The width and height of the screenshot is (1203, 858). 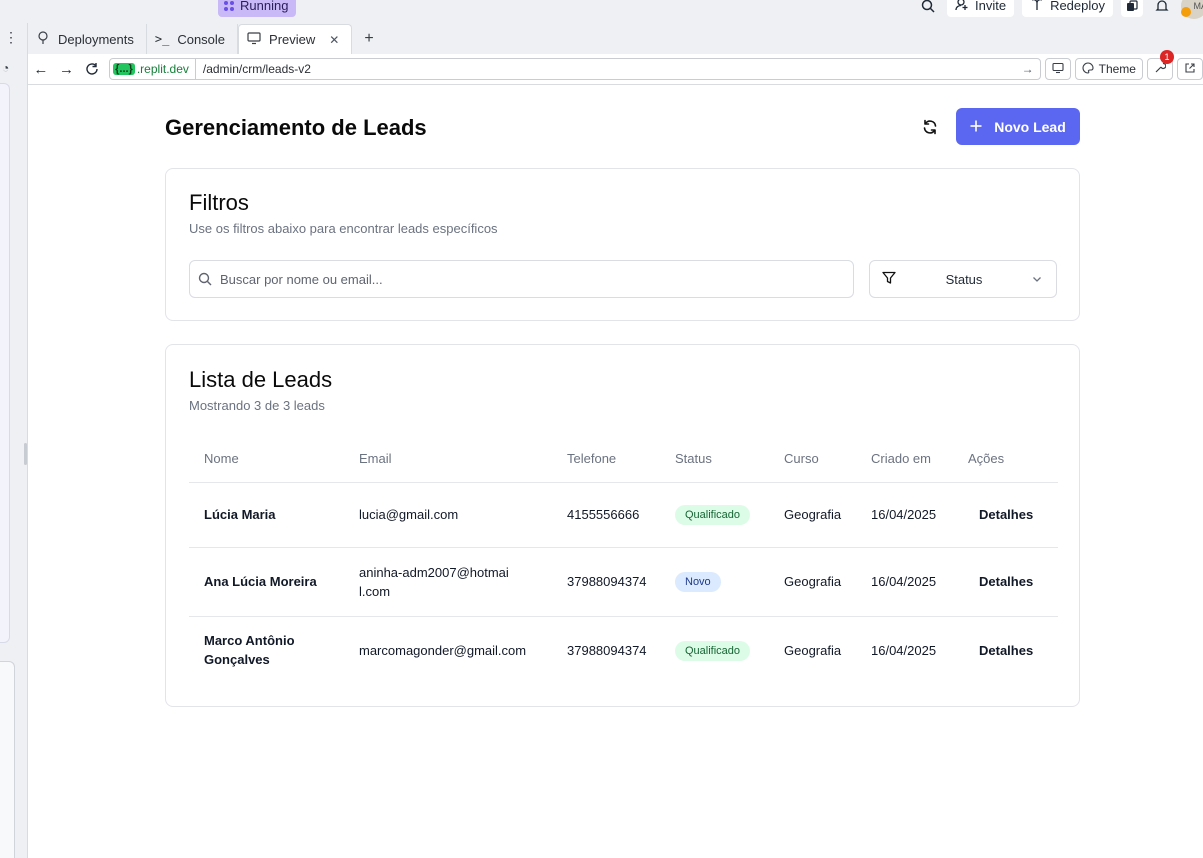 What do you see at coordinates (261, 379) in the screenshot?
I see `leads-title: Lista de Leads` at bounding box center [261, 379].